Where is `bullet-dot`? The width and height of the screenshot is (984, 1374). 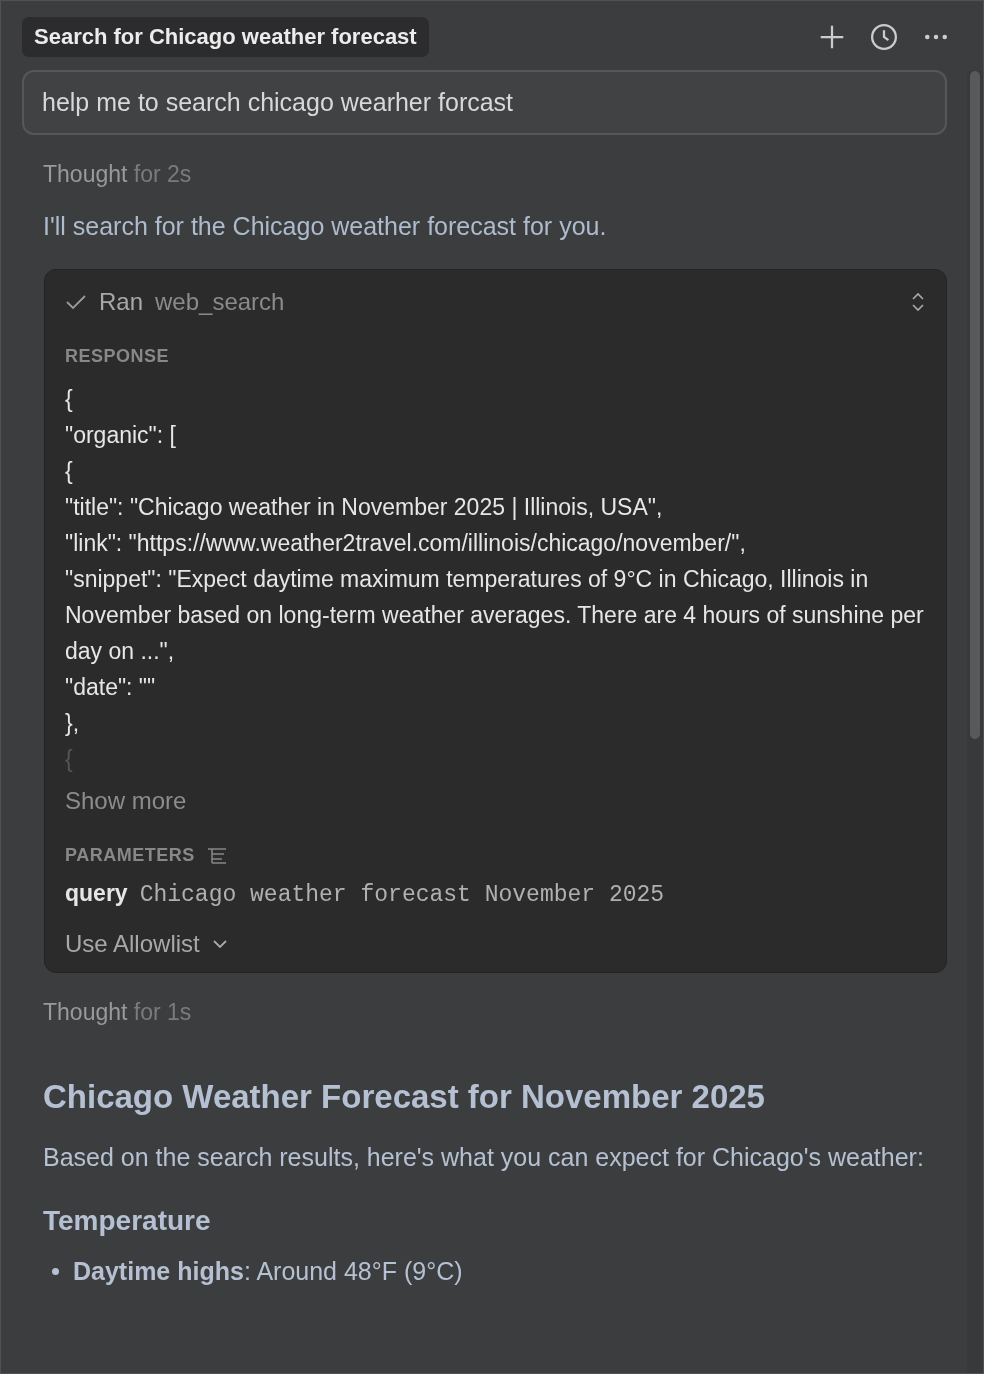
bullet-dot is located at coordinates (55, 1271).